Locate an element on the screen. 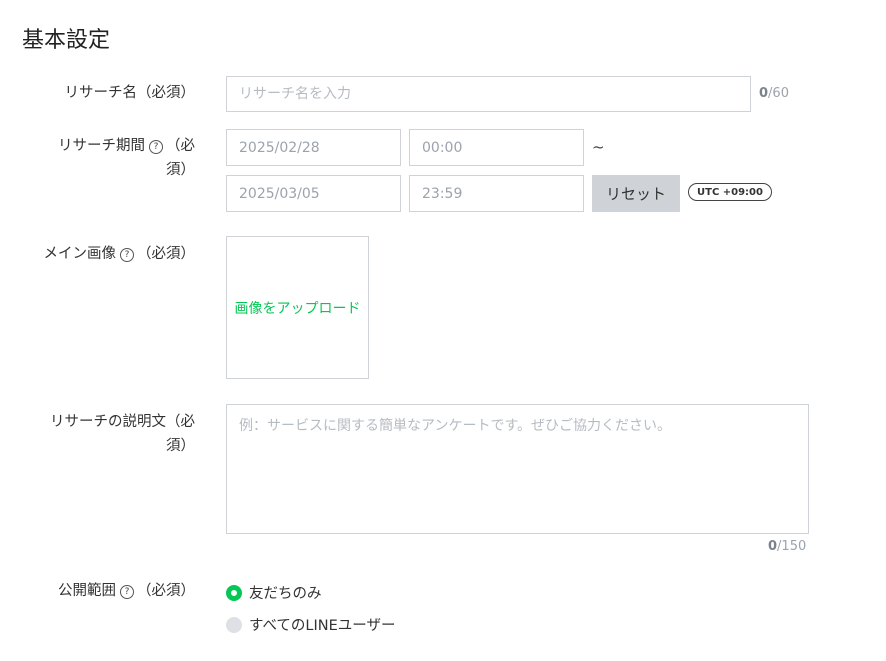  end-time-input is located at coordinates (496, 193).